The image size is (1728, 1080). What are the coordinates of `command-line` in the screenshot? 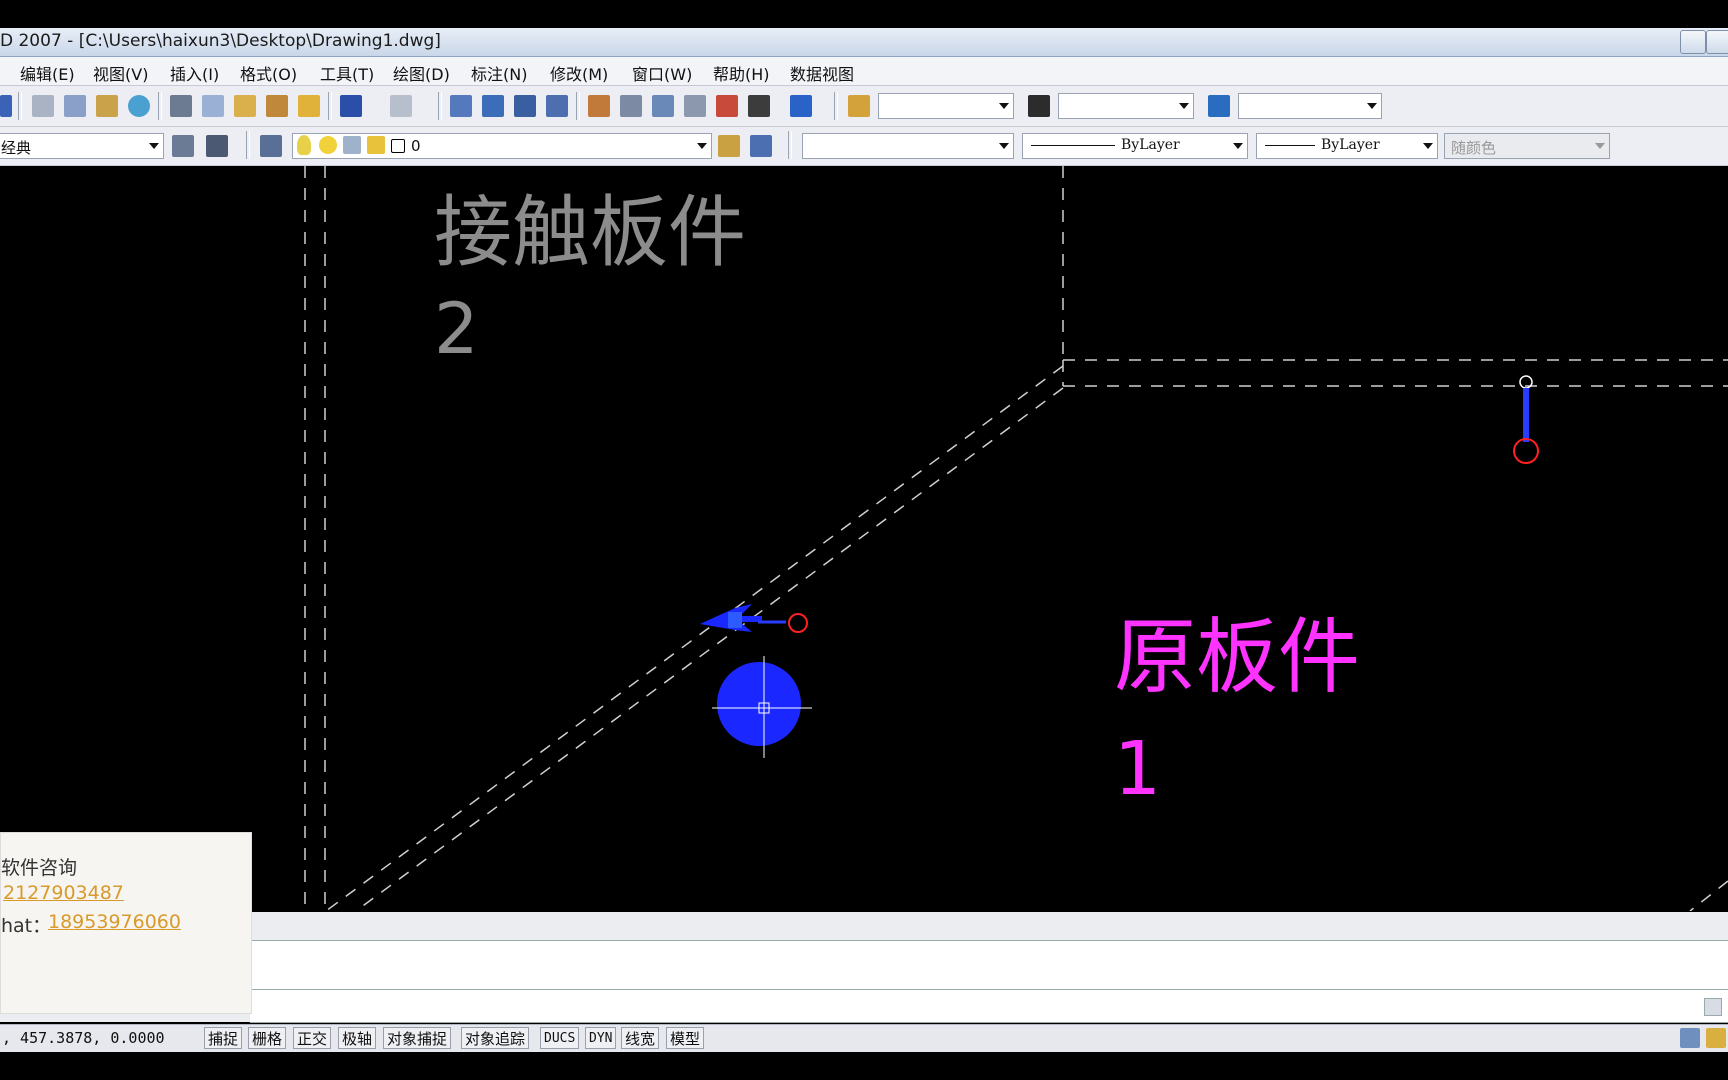 It's located at (989, 973).